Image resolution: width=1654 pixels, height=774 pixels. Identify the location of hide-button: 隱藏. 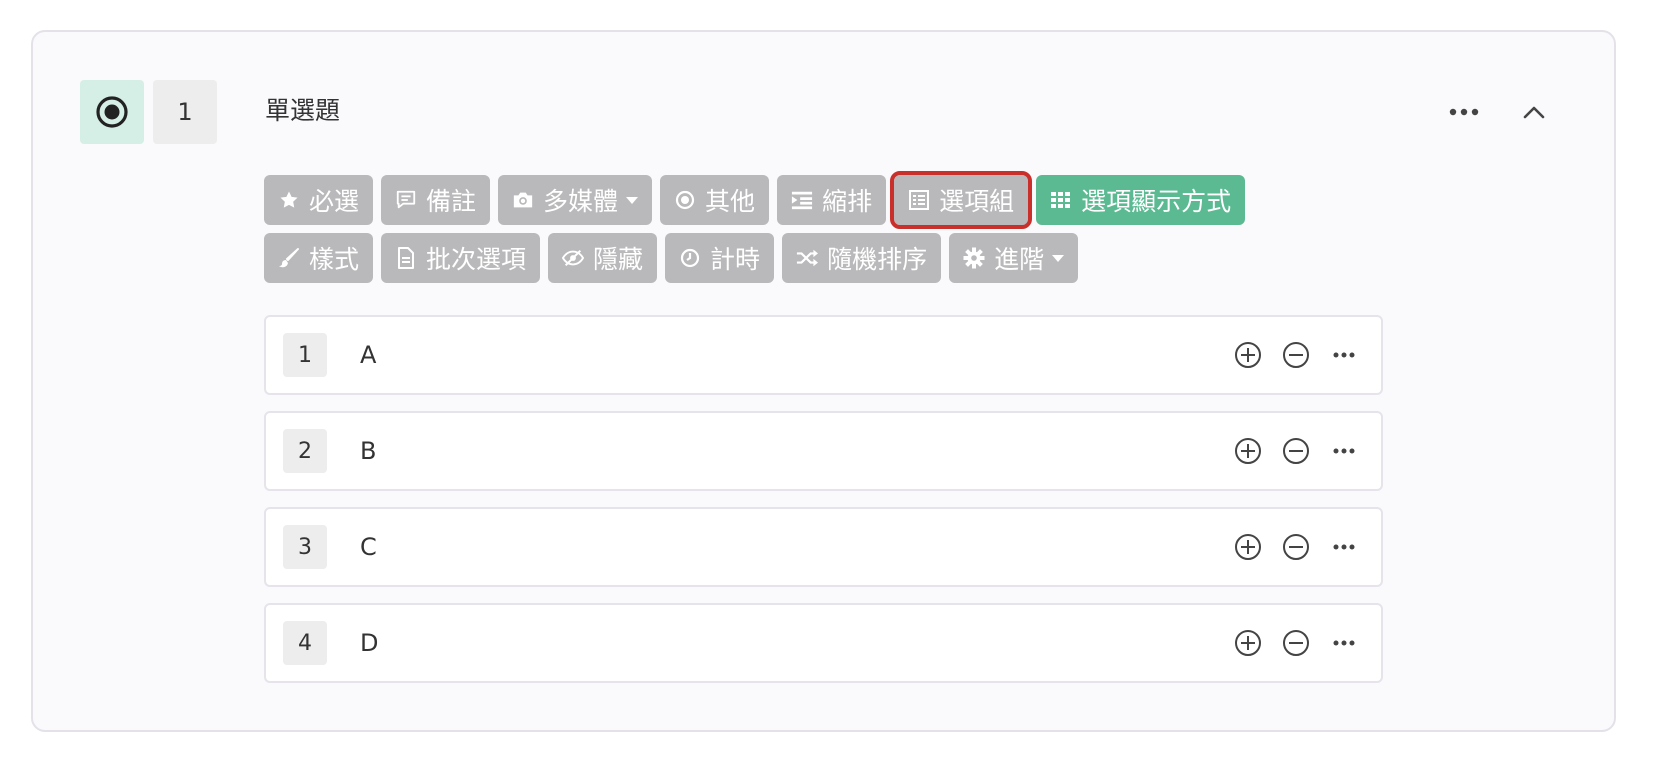
(603, 258).